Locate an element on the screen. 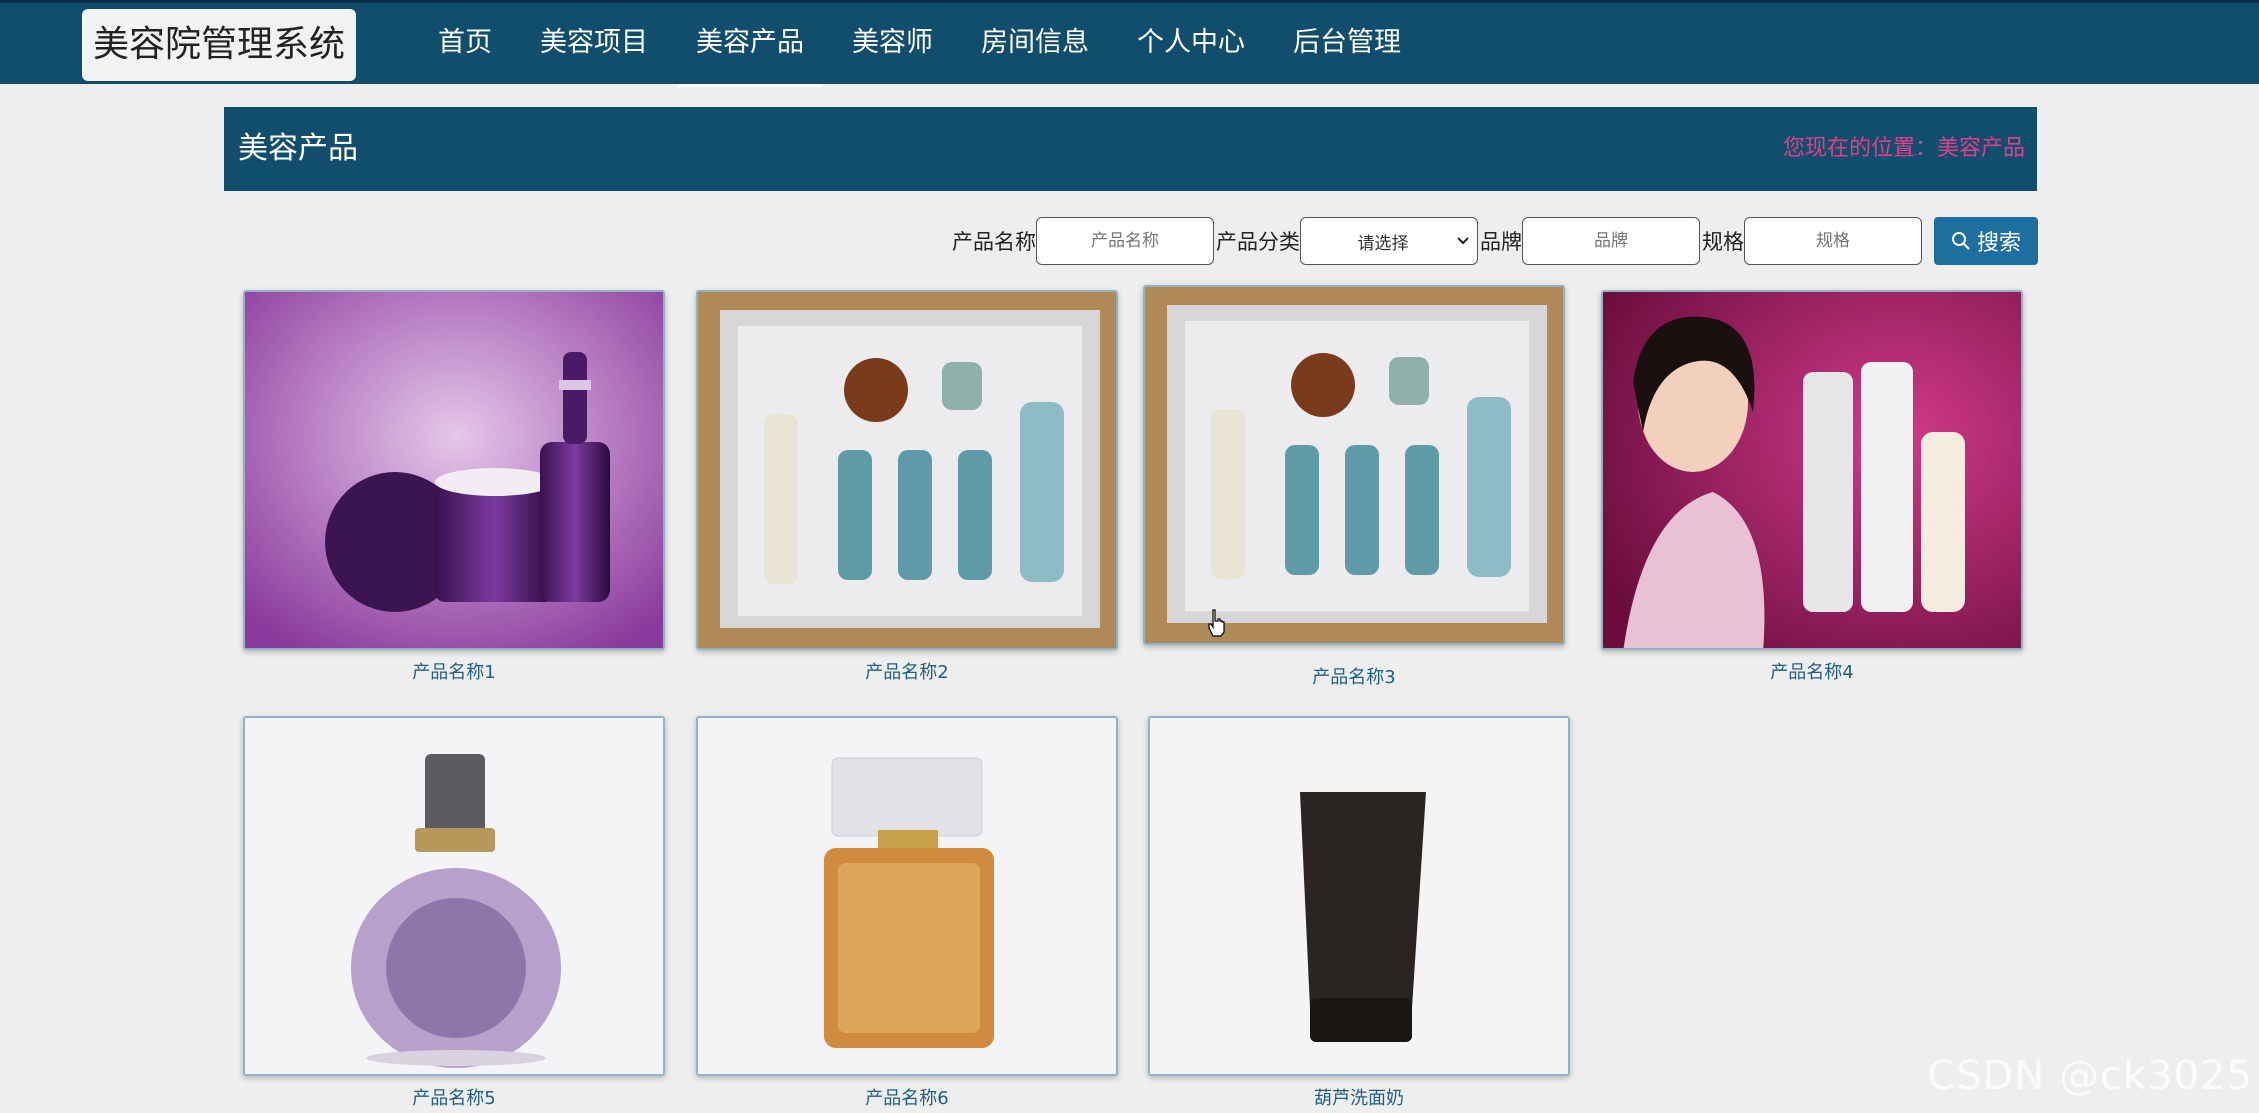 The image size is (2259, 1113). chevron-down-icon is located at coordinates (1463, 241).